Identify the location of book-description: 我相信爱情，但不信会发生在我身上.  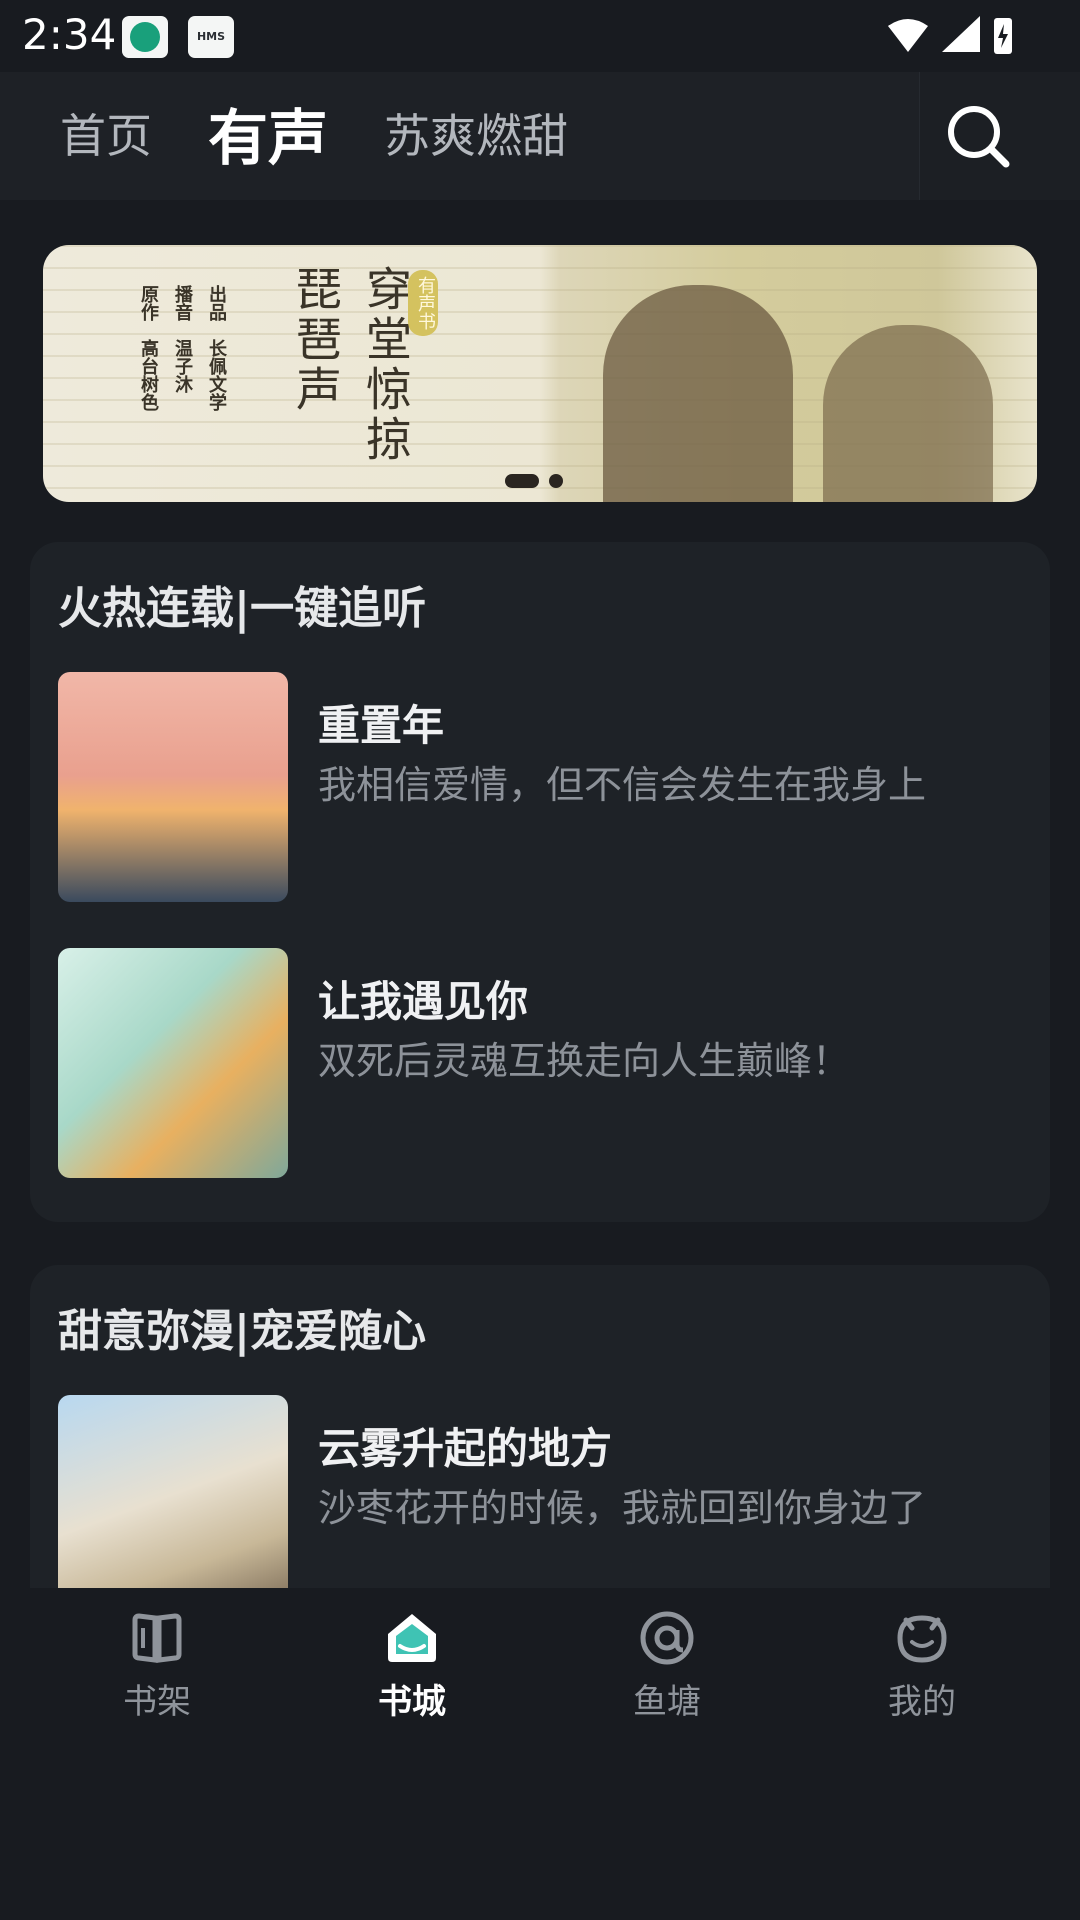
(622, 785).